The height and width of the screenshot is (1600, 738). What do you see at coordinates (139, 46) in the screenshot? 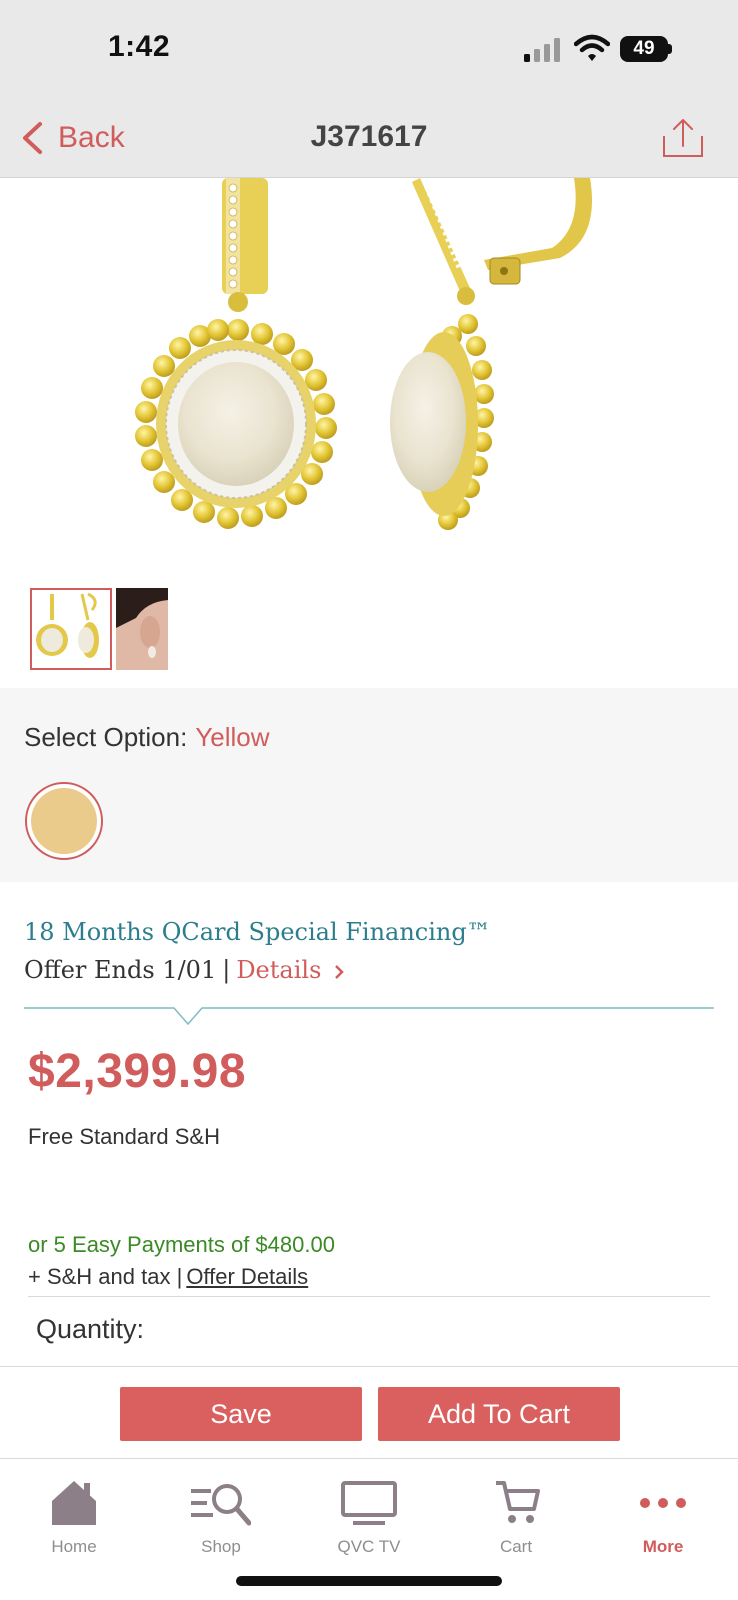
I see `status-time: 1:42` at bounding box center [139, 46].